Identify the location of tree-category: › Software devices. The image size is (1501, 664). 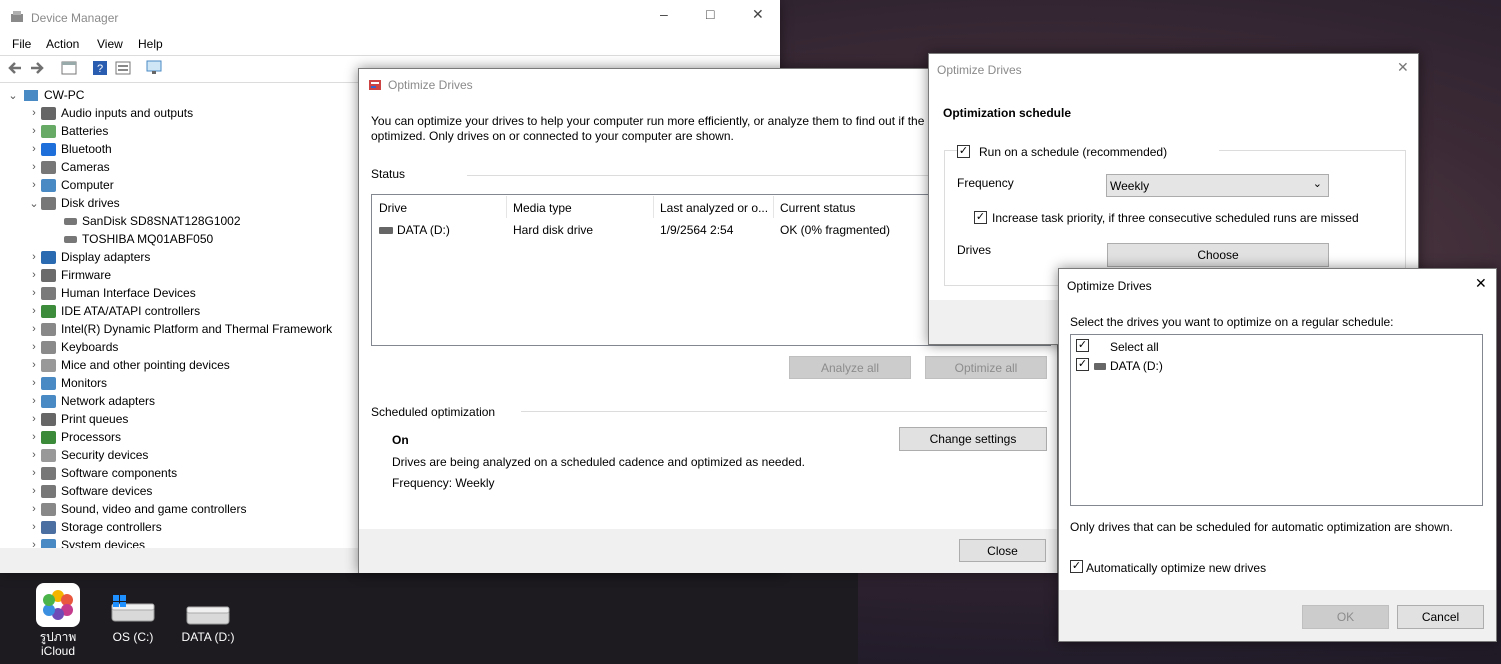
(89, 491).